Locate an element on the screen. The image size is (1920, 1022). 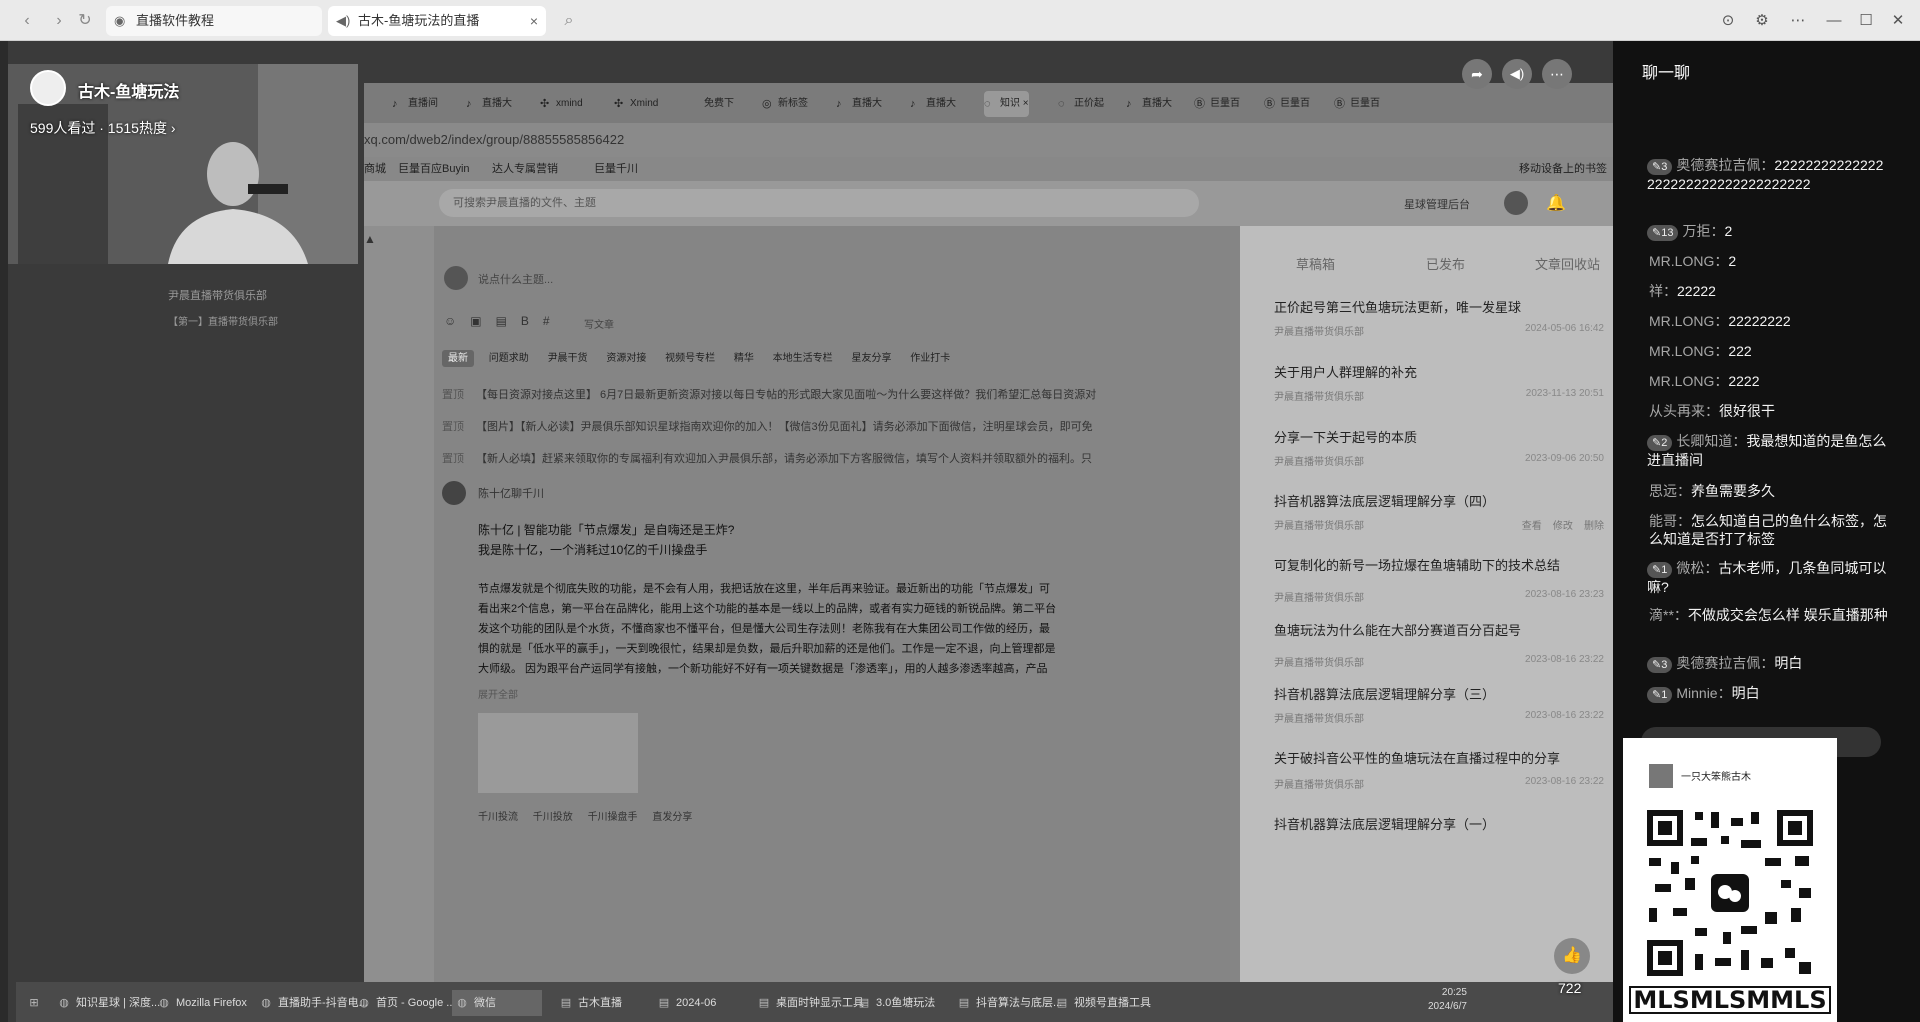
speaker-icon: ◀) is located at coordinates (343, 20).